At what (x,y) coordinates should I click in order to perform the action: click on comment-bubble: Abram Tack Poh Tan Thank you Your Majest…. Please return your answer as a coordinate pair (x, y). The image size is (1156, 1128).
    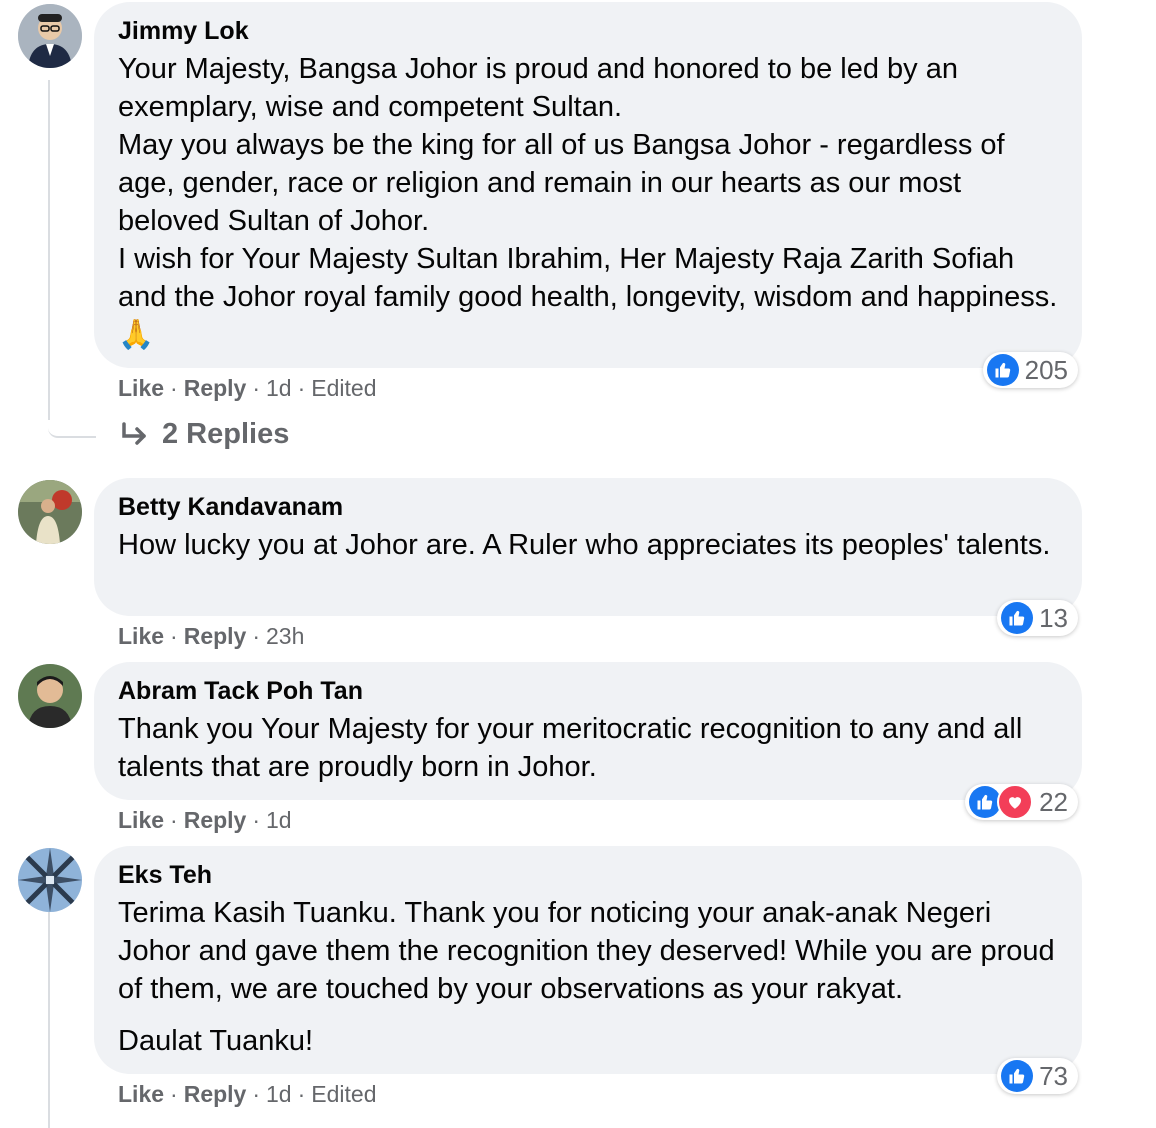
    Looking at the image, I should click on (588, 741).